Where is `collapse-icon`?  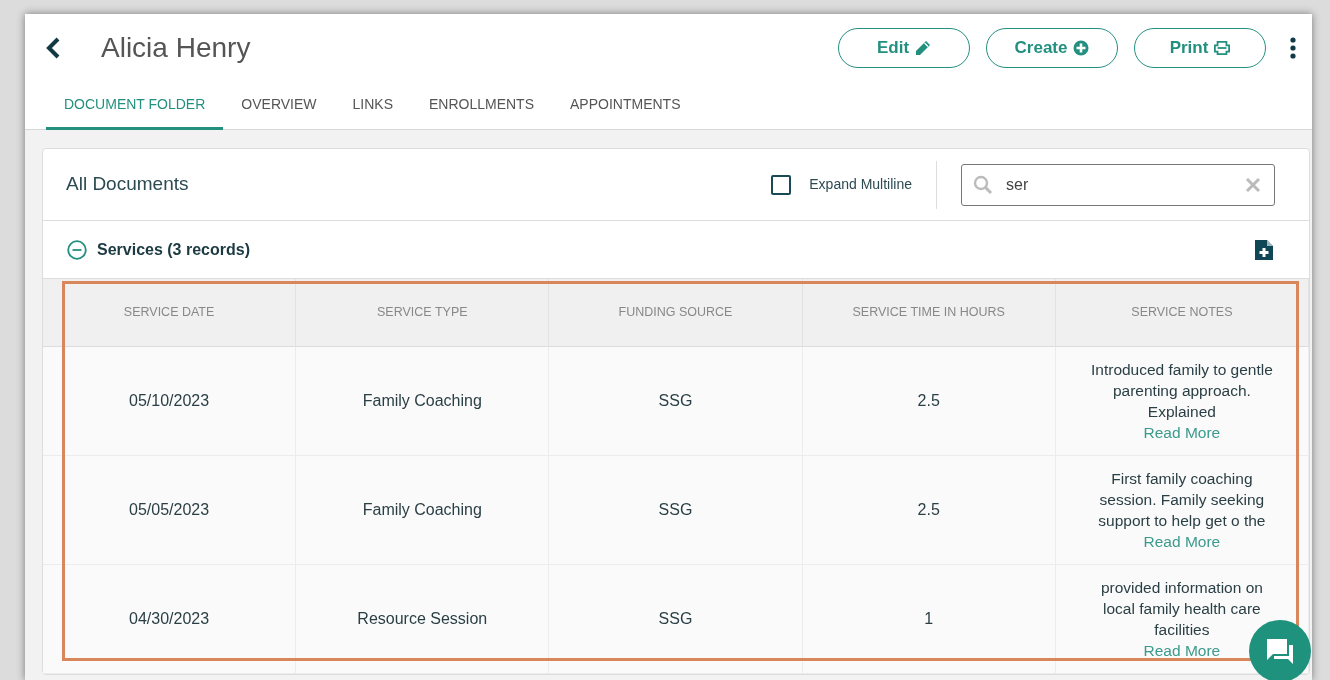 collapse-icon is located at coordinates (77, 249).